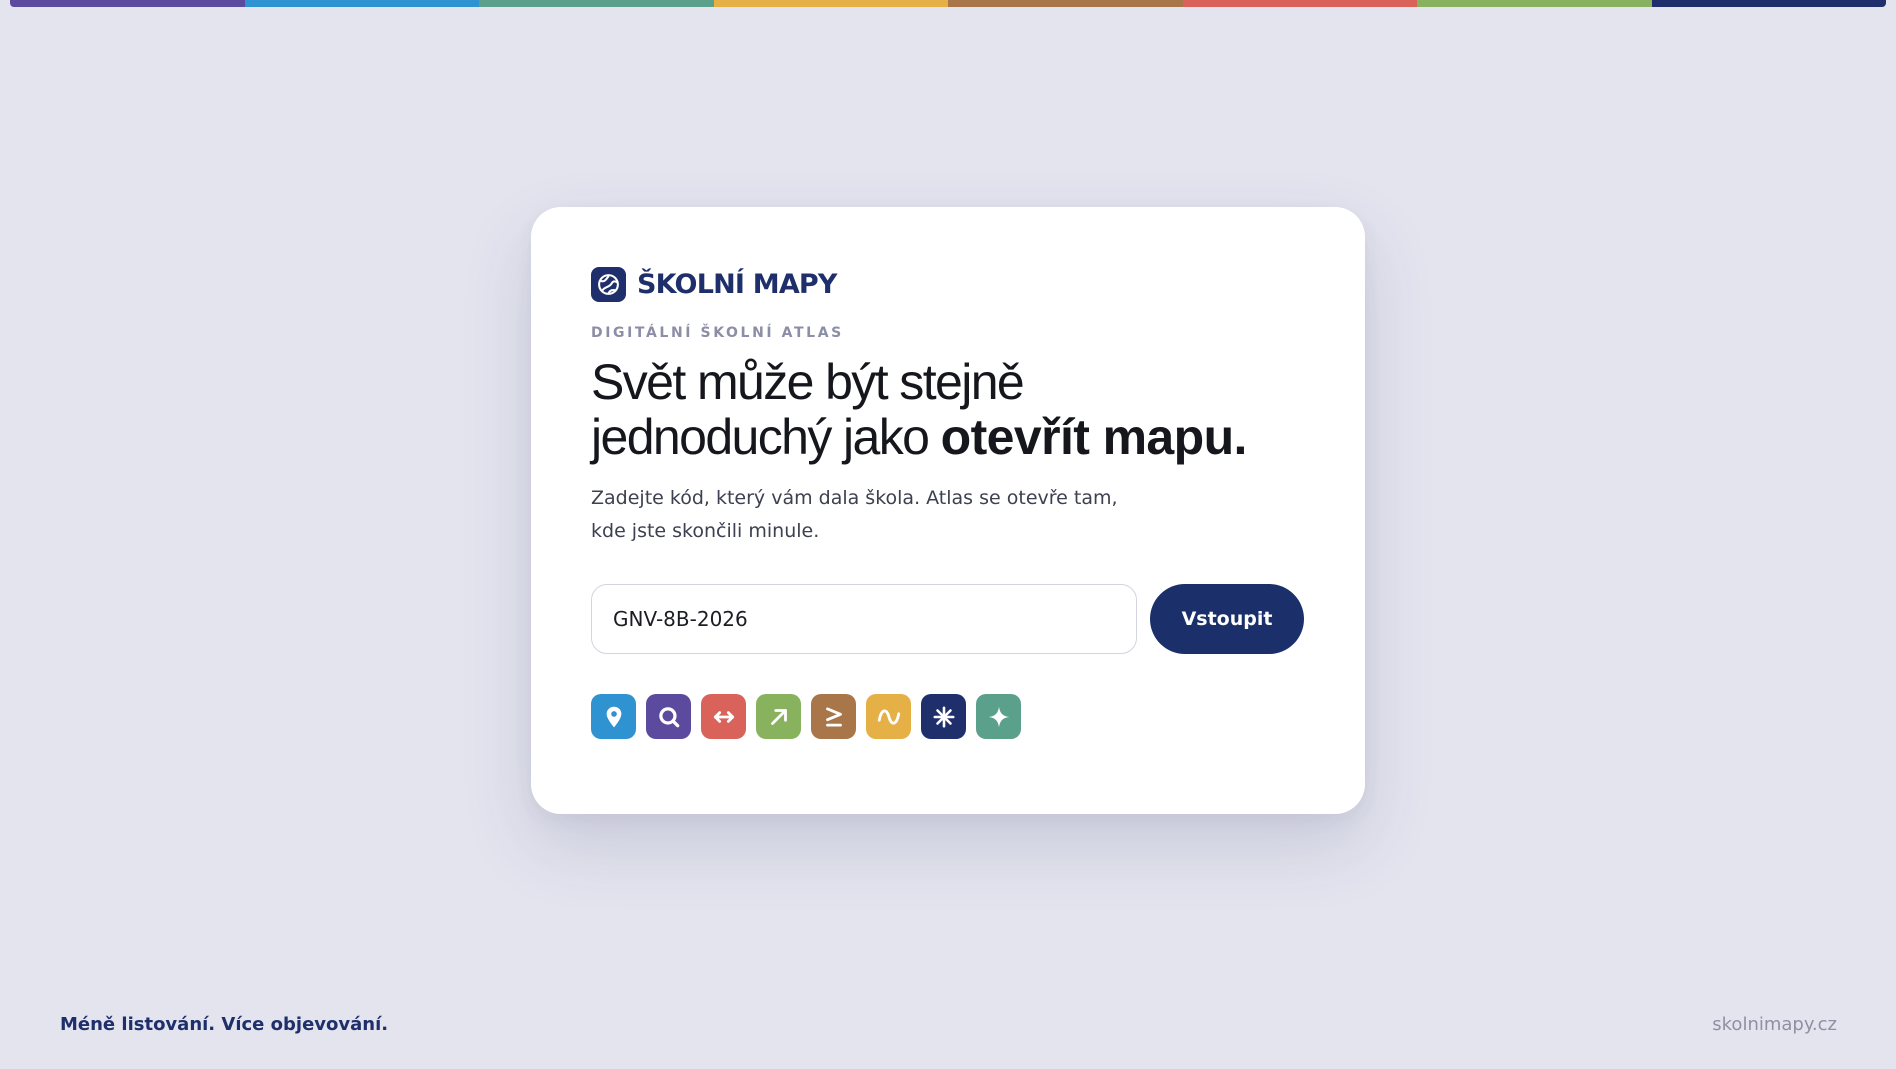 Image resolution: width=1896 pixels, height=1069 pixels. What do you see at coordinates (224, 1024) in the screenshot?
I see `footer-tagline: Méně listování. Více objevování.` at bounding box center [224, 1024].